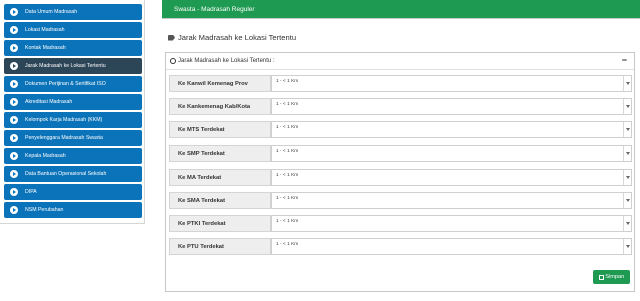 This screenshot has width=640, height=301. What do you see at coordinates (73, 48) in the screenshot?
I see `sidebar-item-kontak: Kontak Madrasah` at bounding box center [73, 48].